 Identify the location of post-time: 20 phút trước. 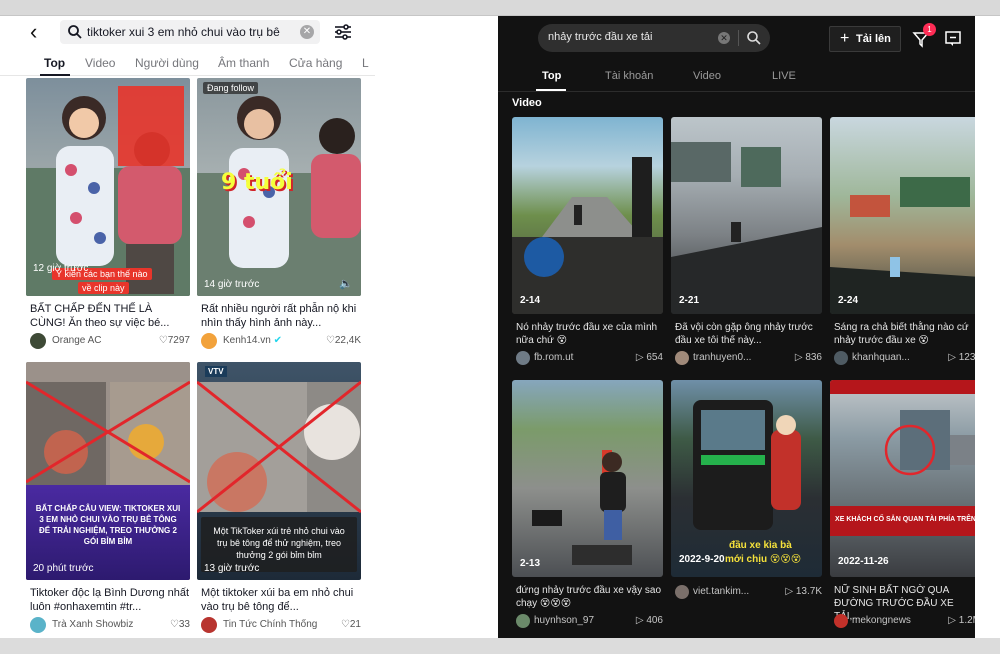
(63, 568).